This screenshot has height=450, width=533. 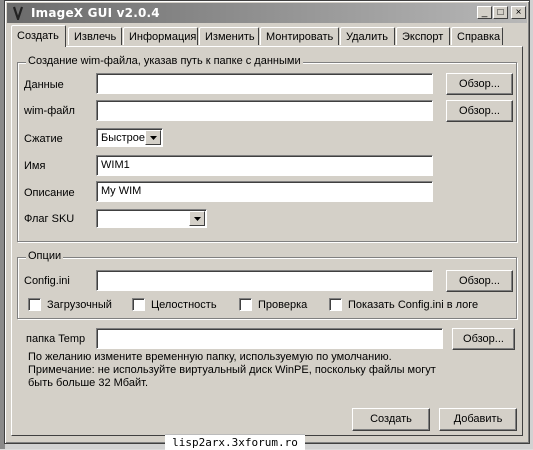 What do you see at coordinates (269, 338) in the screenshot?
I see `temp-folder-input` at bounding box center [269, 338].